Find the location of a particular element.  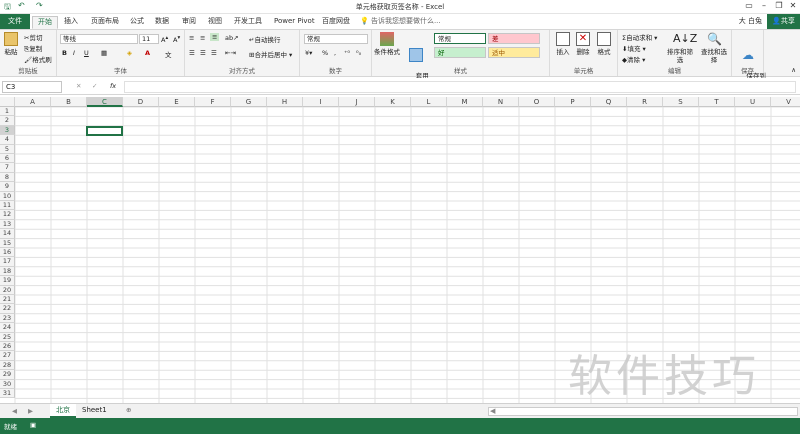

conditional-format-button: 条件格式 is located at coordinates (387, 44).